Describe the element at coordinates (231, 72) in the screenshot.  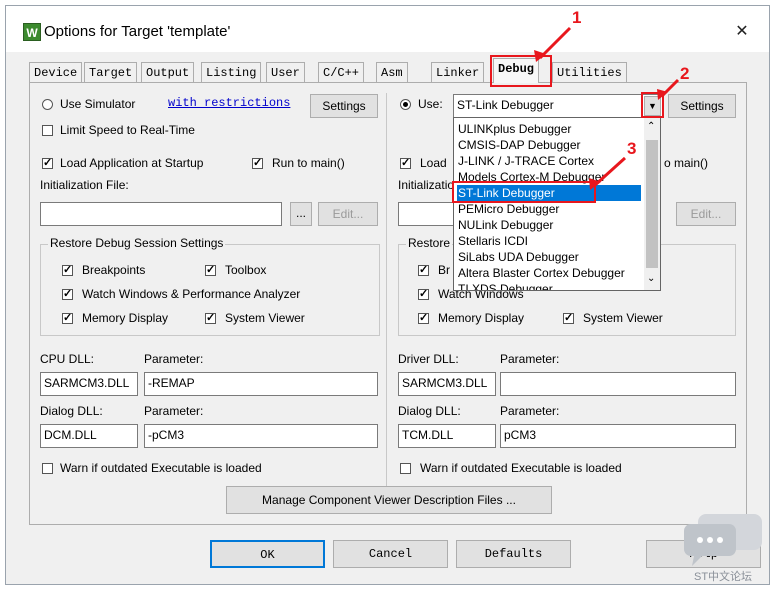
I see `tab-listing: Listing` at that location.